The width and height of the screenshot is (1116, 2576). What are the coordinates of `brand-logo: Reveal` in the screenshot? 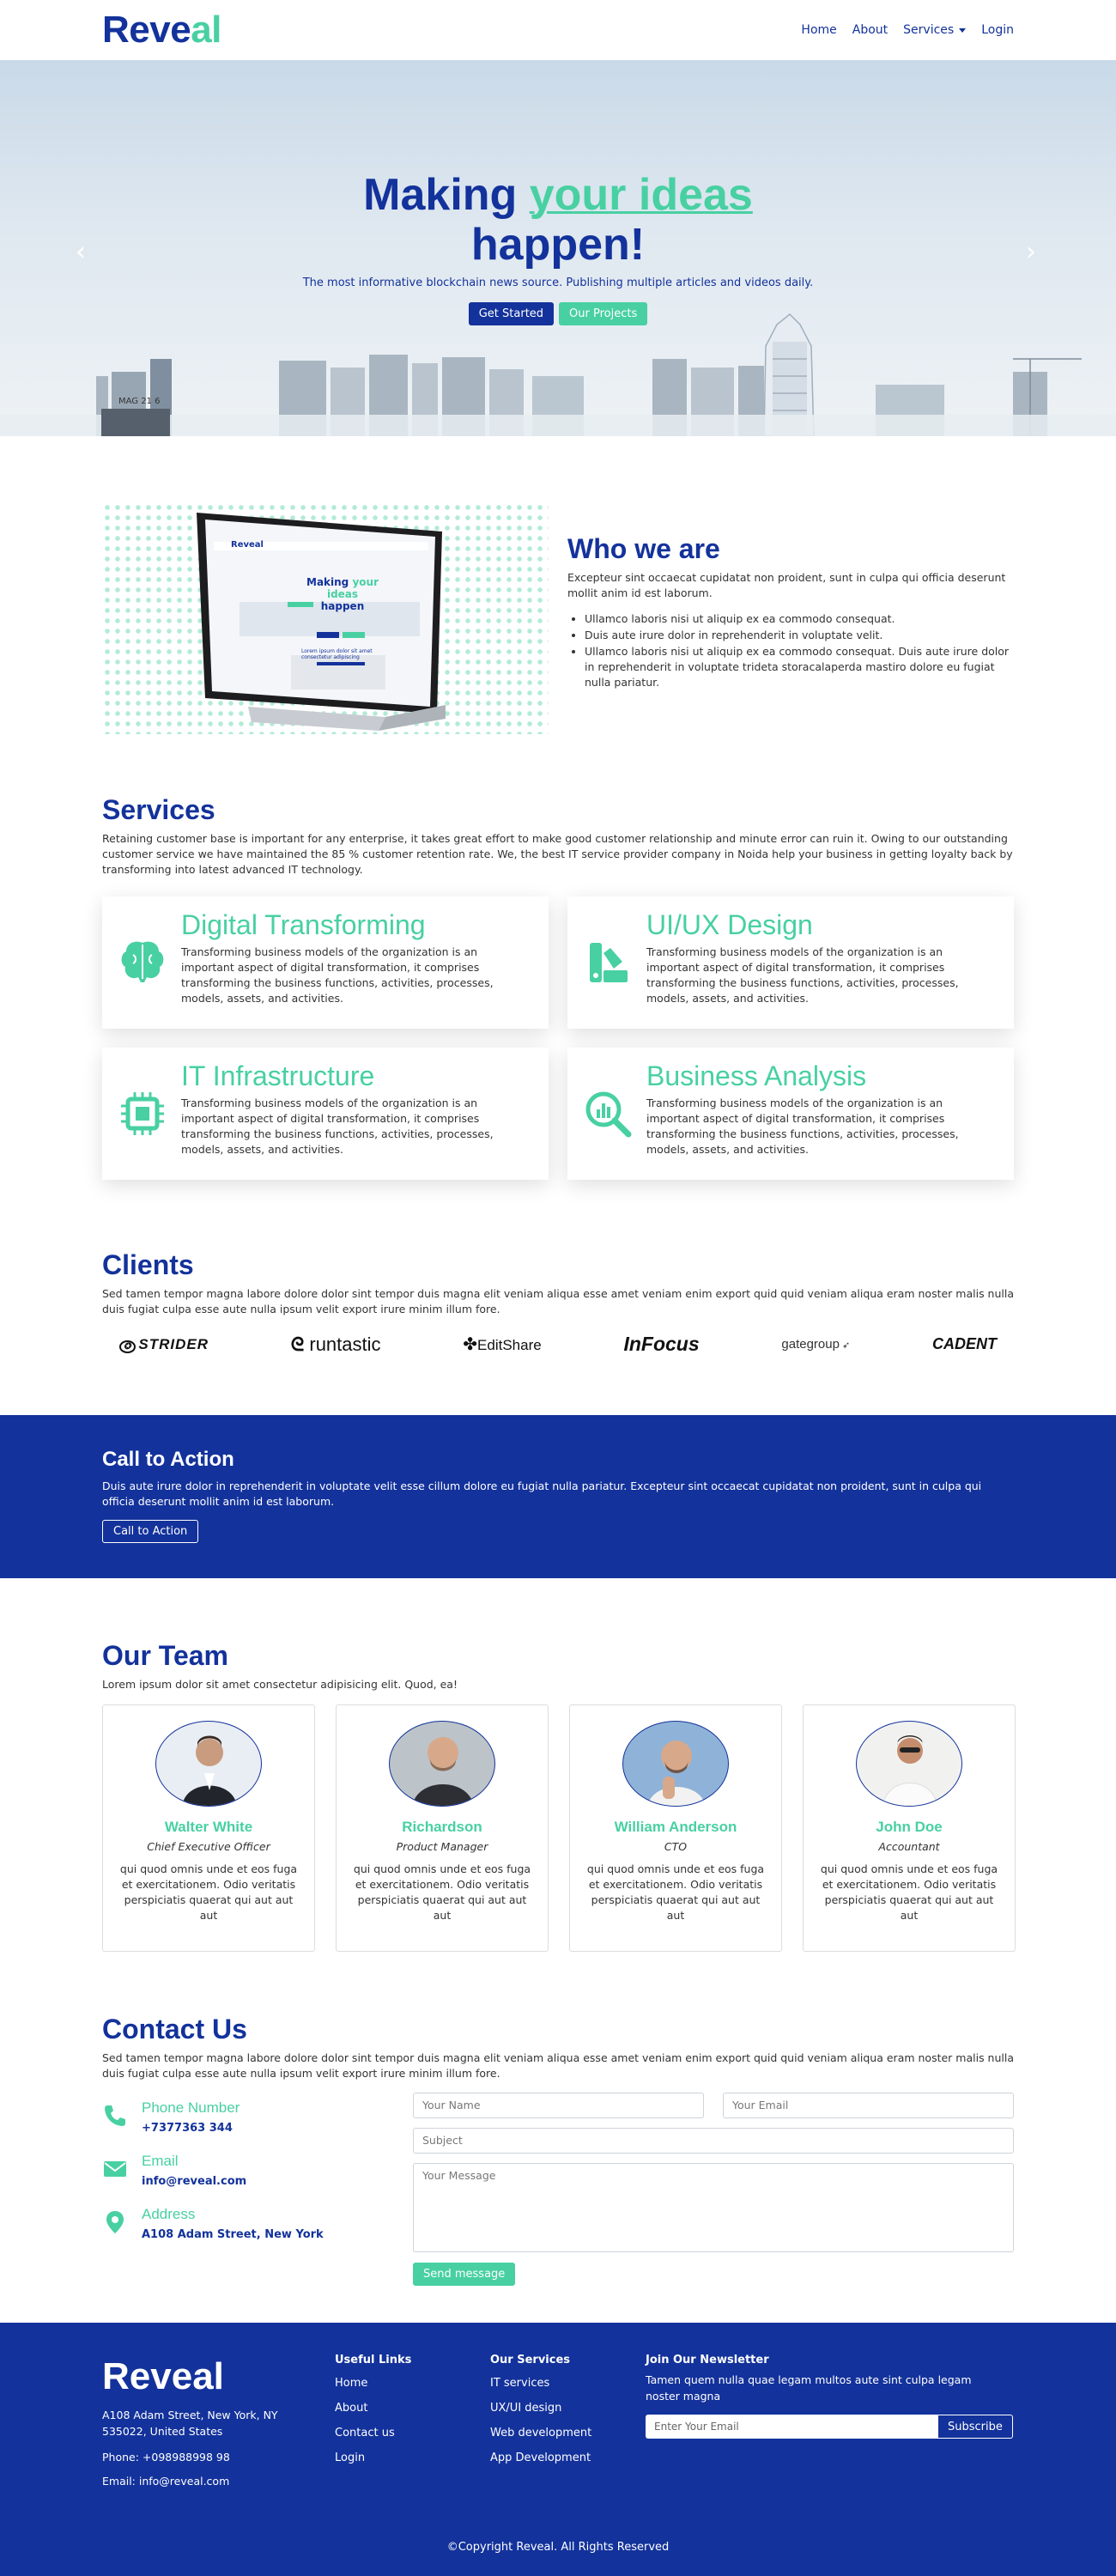 It's located at (161, 31).